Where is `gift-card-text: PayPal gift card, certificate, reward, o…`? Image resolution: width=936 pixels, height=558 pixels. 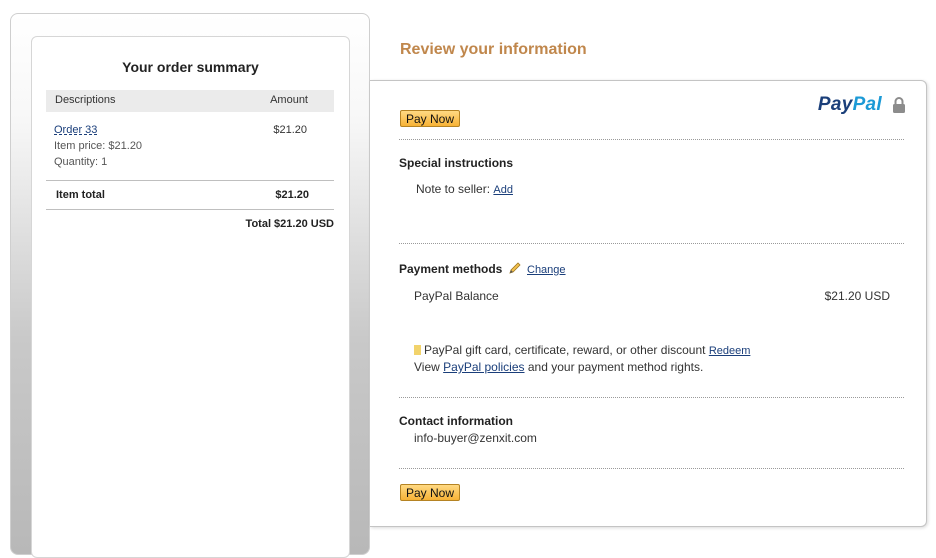
gift-card-text: PayPal gift card, certificate, reward, o… is located at coordinates (565, 350).